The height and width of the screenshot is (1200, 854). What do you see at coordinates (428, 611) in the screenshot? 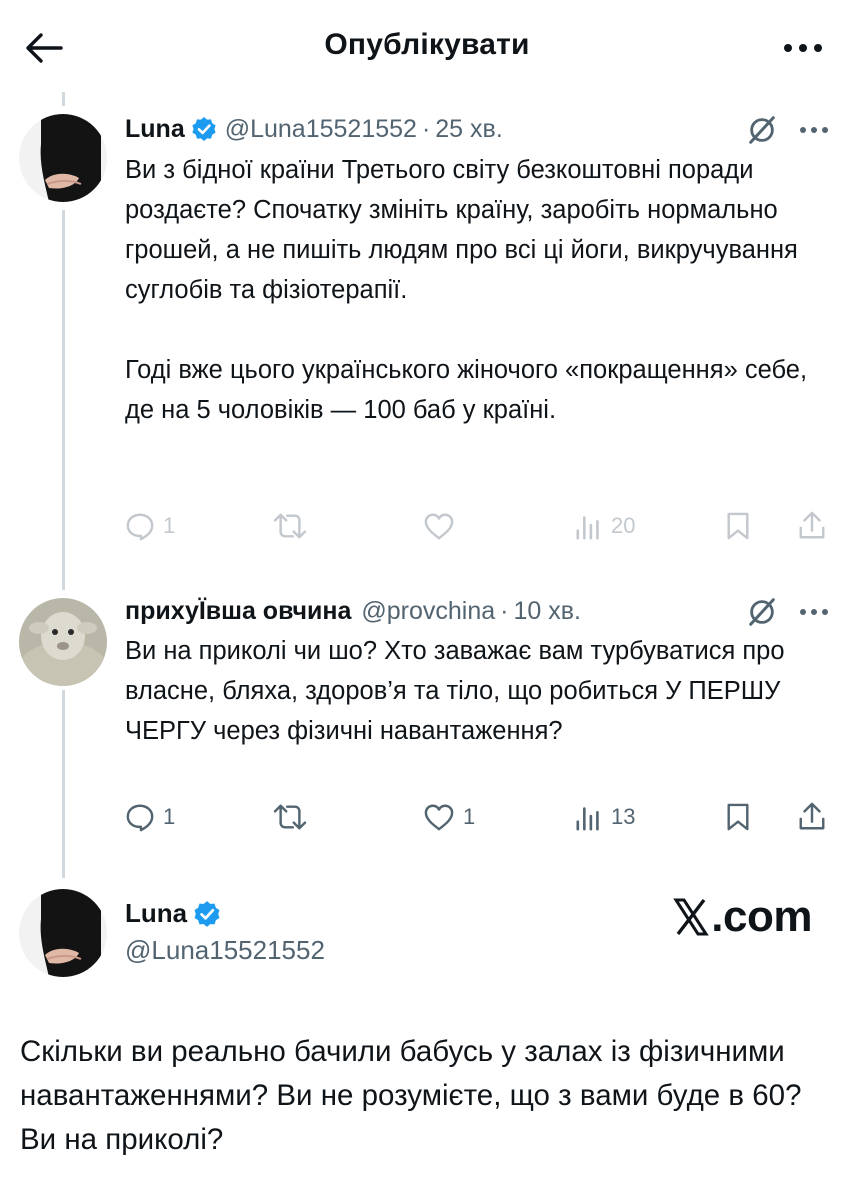
I see `author-handle: @provchina` at bounding box center [428, 611].